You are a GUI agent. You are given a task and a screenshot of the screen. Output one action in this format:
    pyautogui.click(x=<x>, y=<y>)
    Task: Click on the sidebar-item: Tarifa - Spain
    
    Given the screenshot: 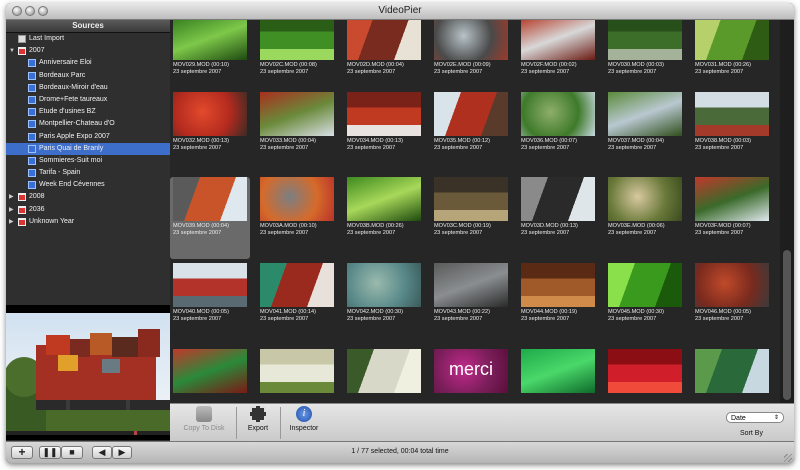 What is the action you would take?
    pyautogui.click(x=88, y=173)
    